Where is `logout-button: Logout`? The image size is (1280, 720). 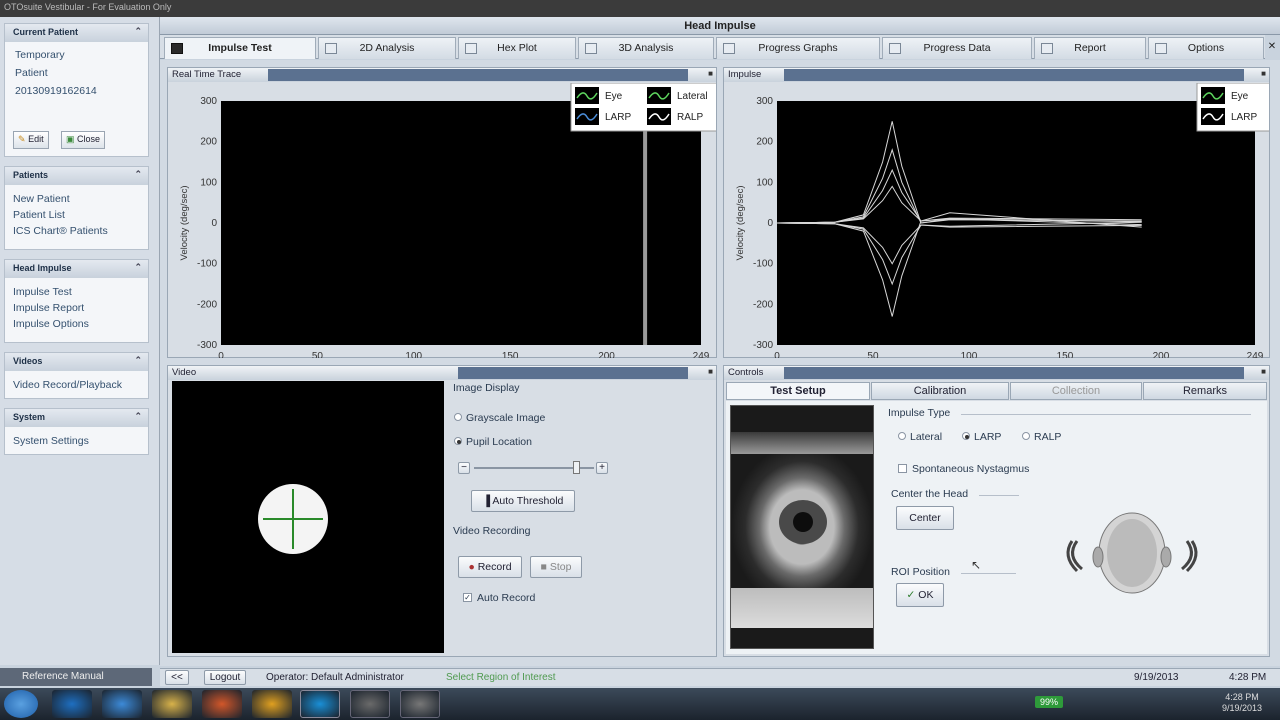 logout-button: Logout is located at coordinates (225, 677).